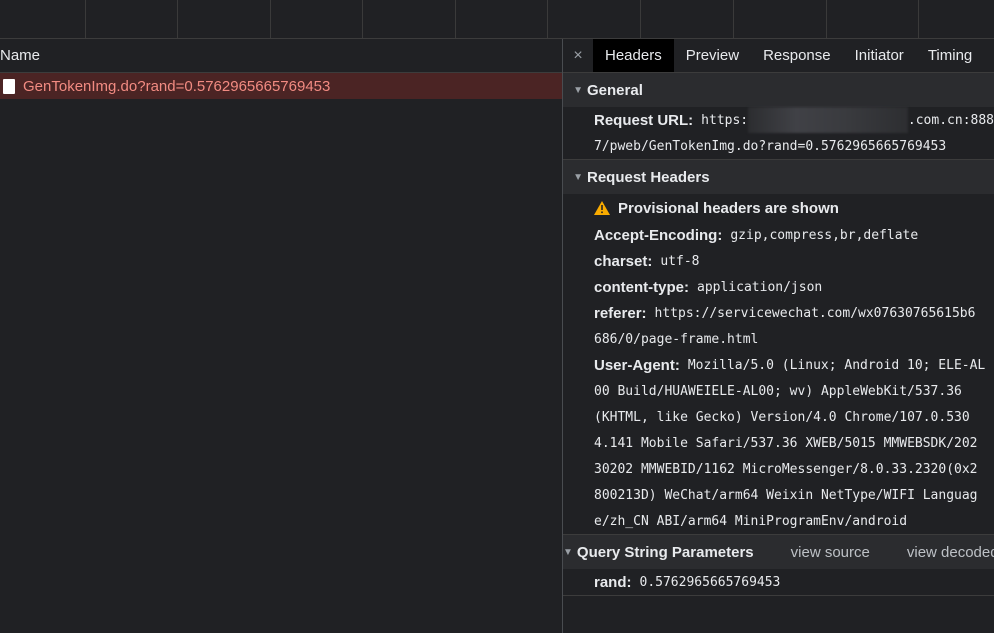 The height and width of the screenshot is (633, 994). What do you see at coordinates (637, 365) in the screenshot?
I see `header-key: User-Agent:` at bounding box center [637, 365].